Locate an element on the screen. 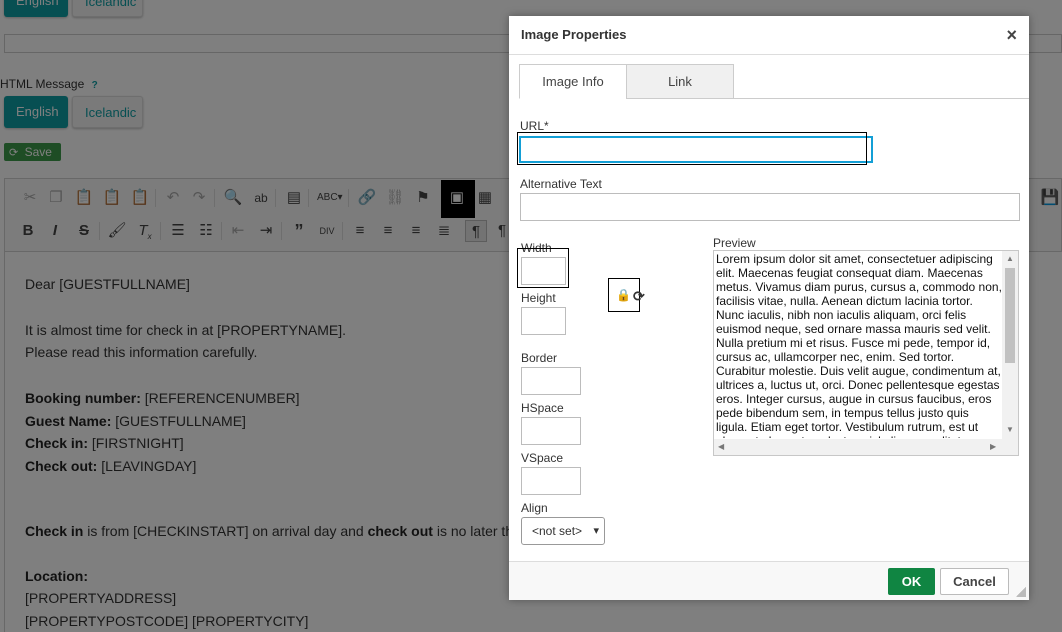  alt-text-input is located at coordinates (770, 207).